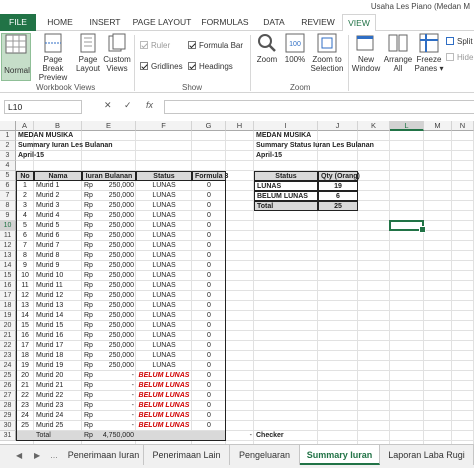 This screenshot has height=468, width=474. What do you see at coordinates (8, 336) in the screenshot?
I see `row-header-21: 21` at bounding box center [8, 336].